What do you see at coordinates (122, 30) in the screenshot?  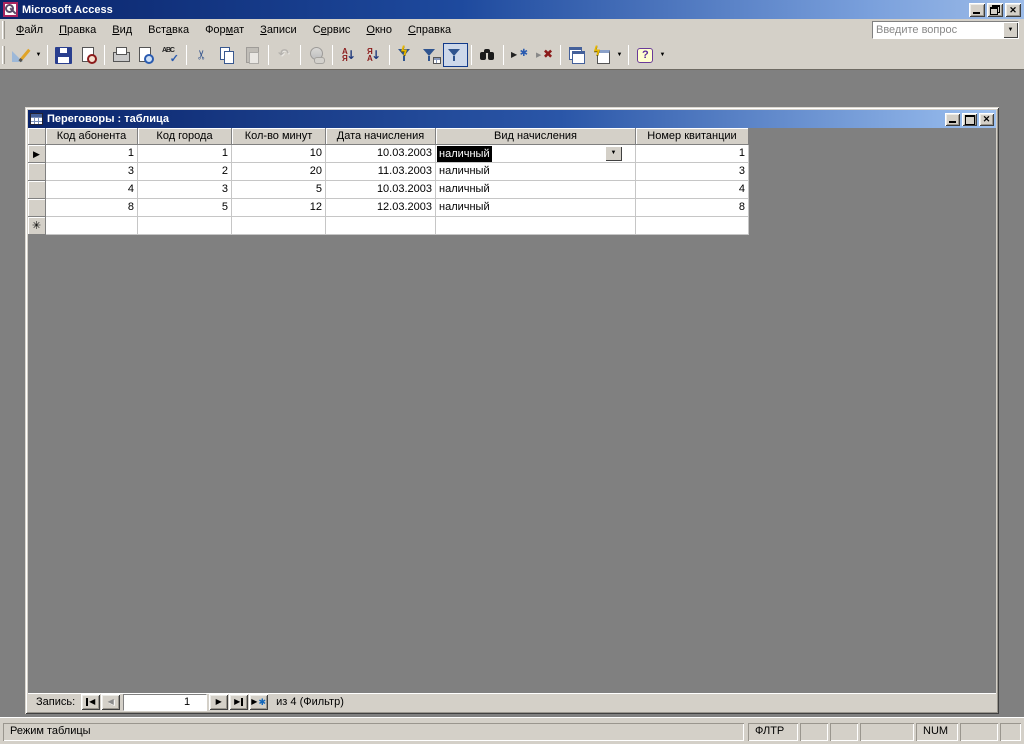 I see `menu-view: Вид` at bounding box center [122, 30].